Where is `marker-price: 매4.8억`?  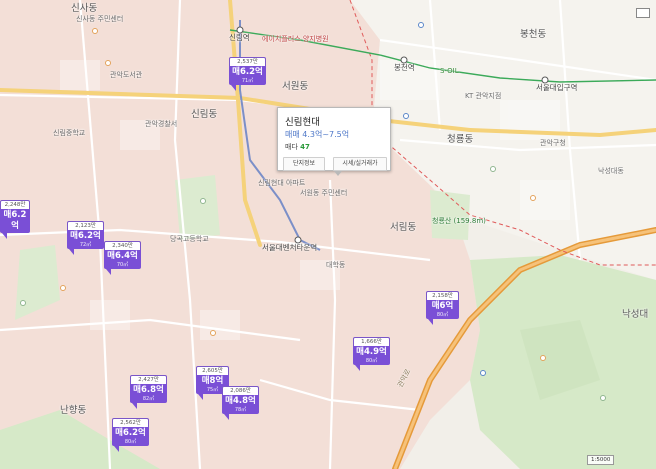 marker-price: 매4.8억 is located at coordinates (240, 401).